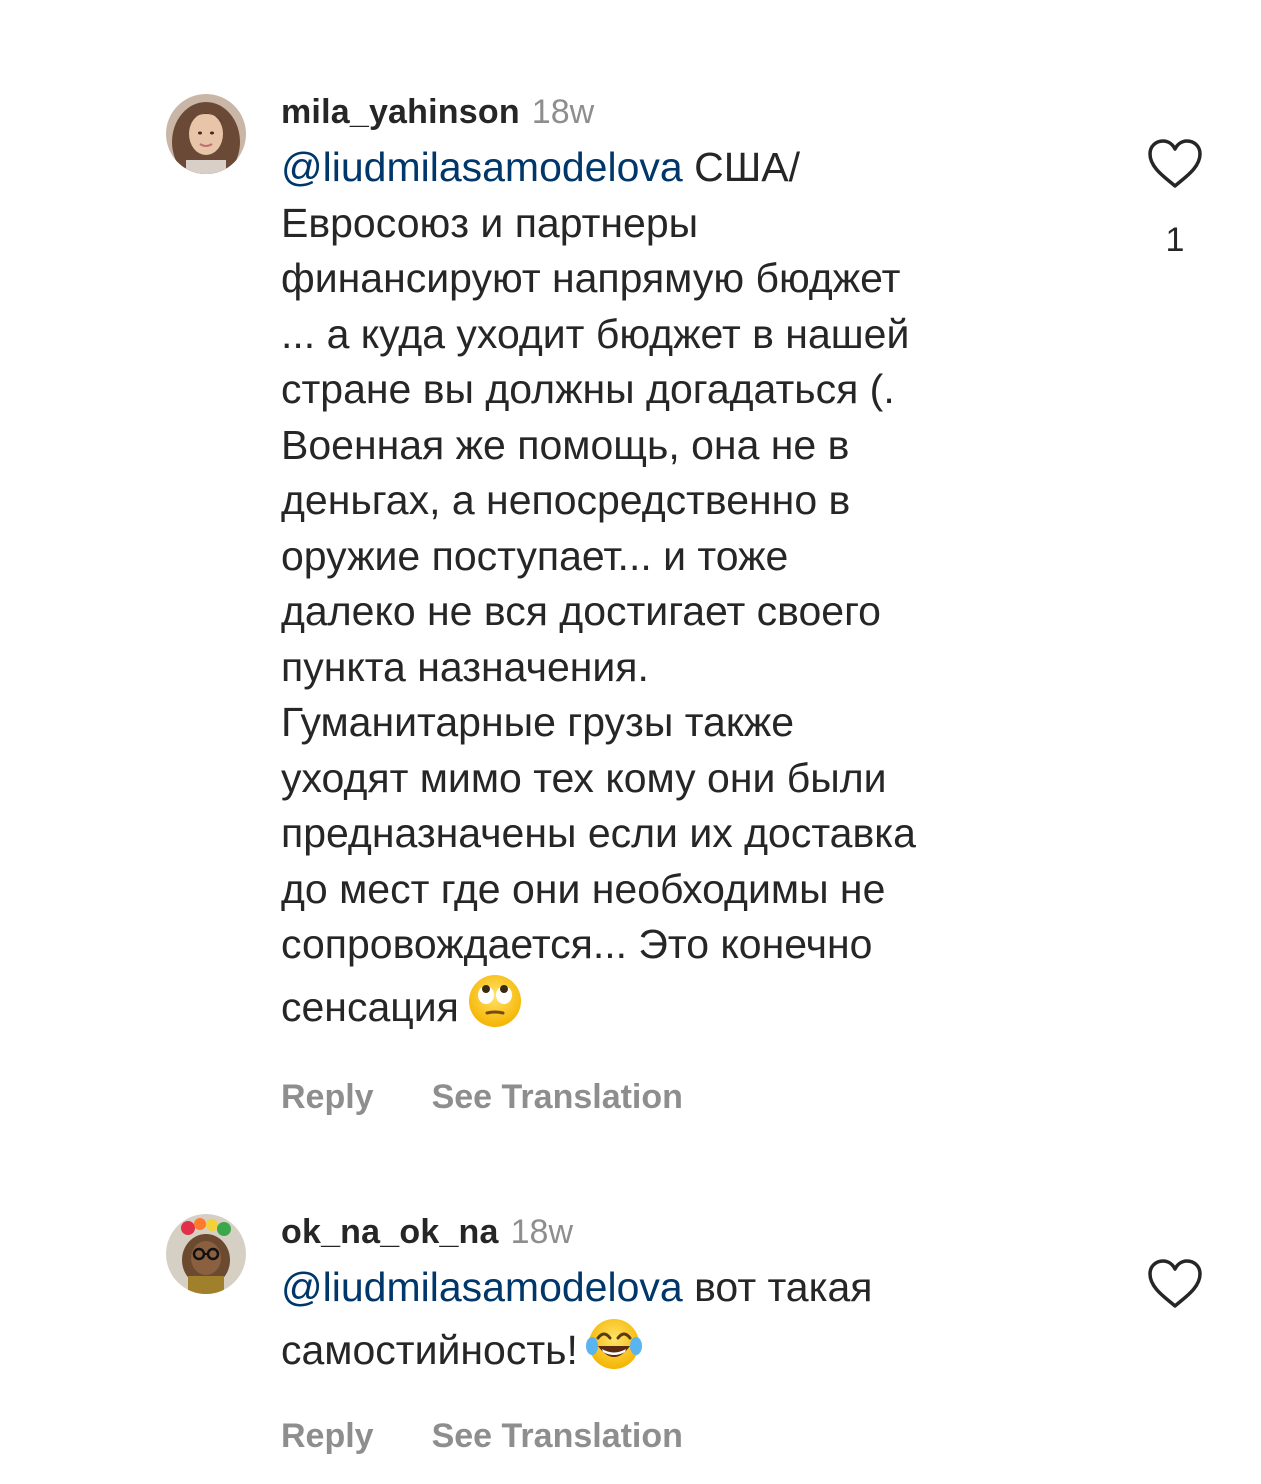  What do you see at coordinates (1175, 240) in the screenshot?
I see `like-count: 1` at bounding box center [1175, 240].